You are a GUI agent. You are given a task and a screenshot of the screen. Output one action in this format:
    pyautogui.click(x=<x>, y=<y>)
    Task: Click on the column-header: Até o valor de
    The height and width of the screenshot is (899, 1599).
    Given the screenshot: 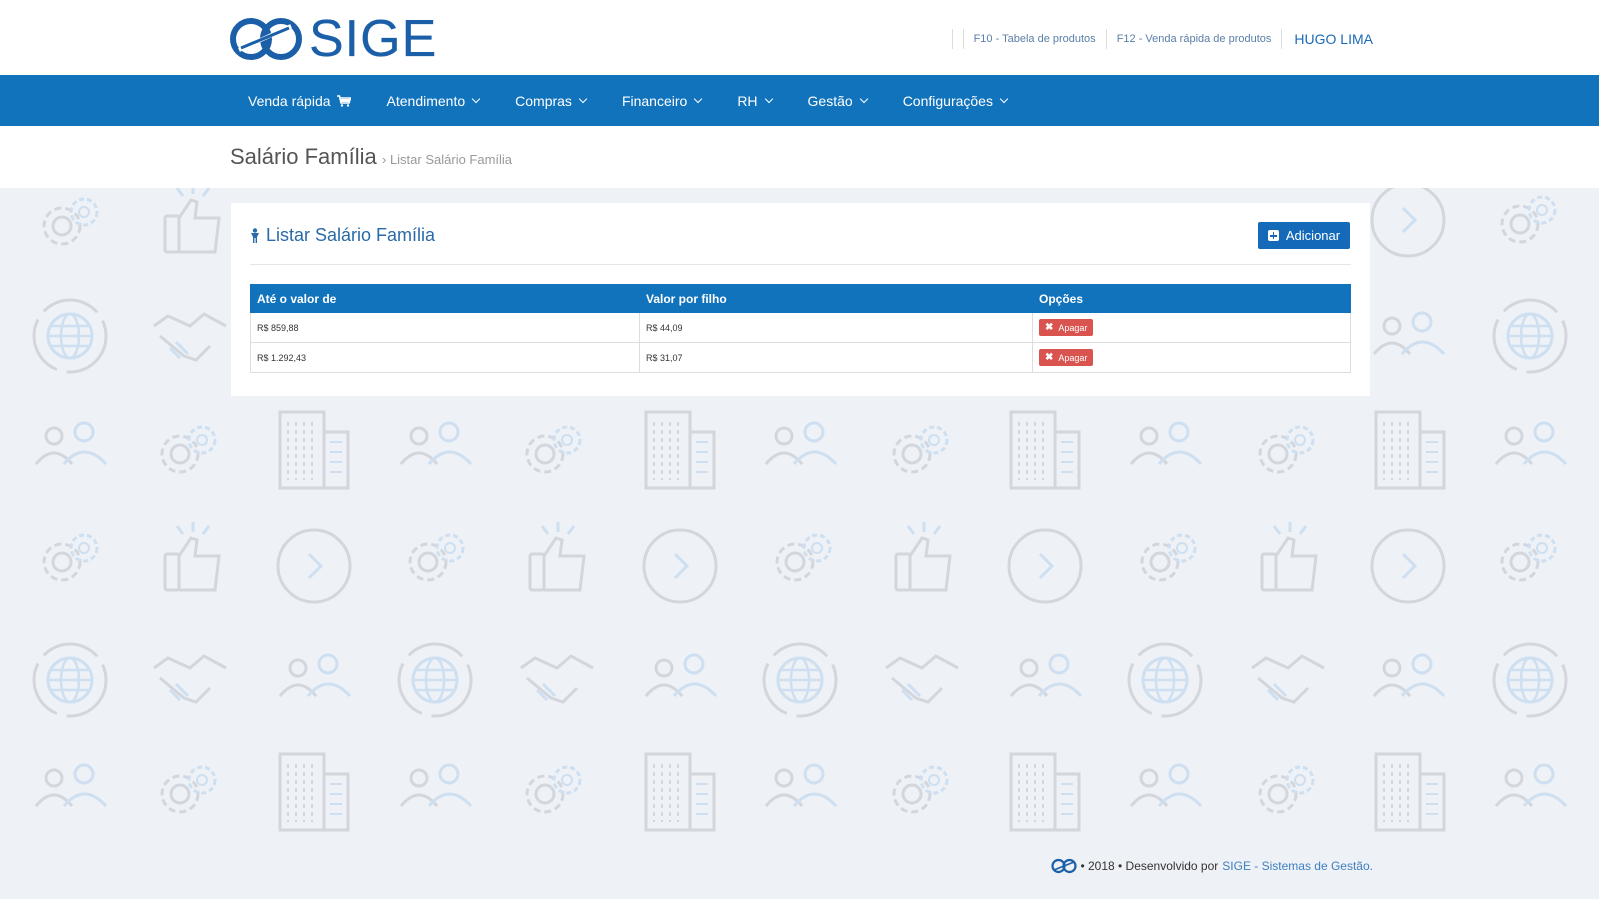 What is the action you would take?
    pyautogui.click(x=445, y=298)
    